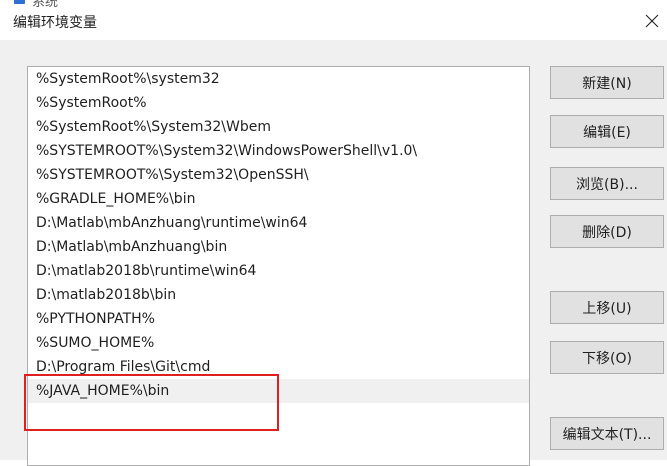  What do you see at coordinates (607, 357) in the screenshot?
I see `move-down-button: 下移(O)` at bounding box center [607, 357].